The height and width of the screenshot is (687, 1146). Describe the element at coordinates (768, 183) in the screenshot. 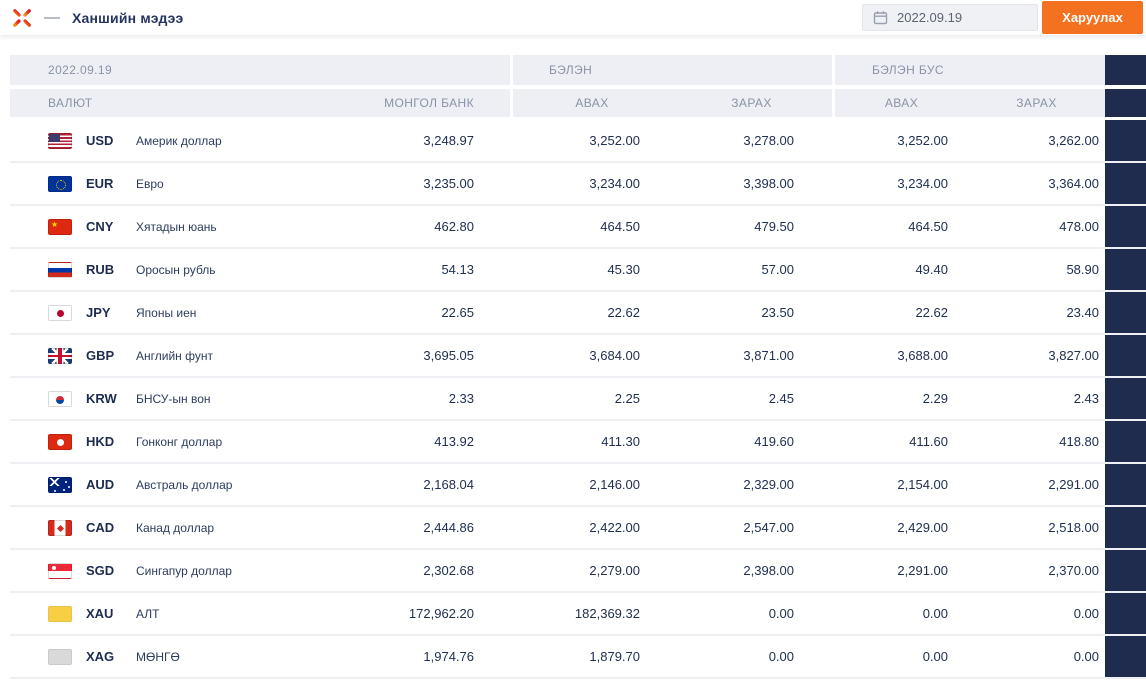

I see `rate-cash-sell: 3,398.00` at that location.